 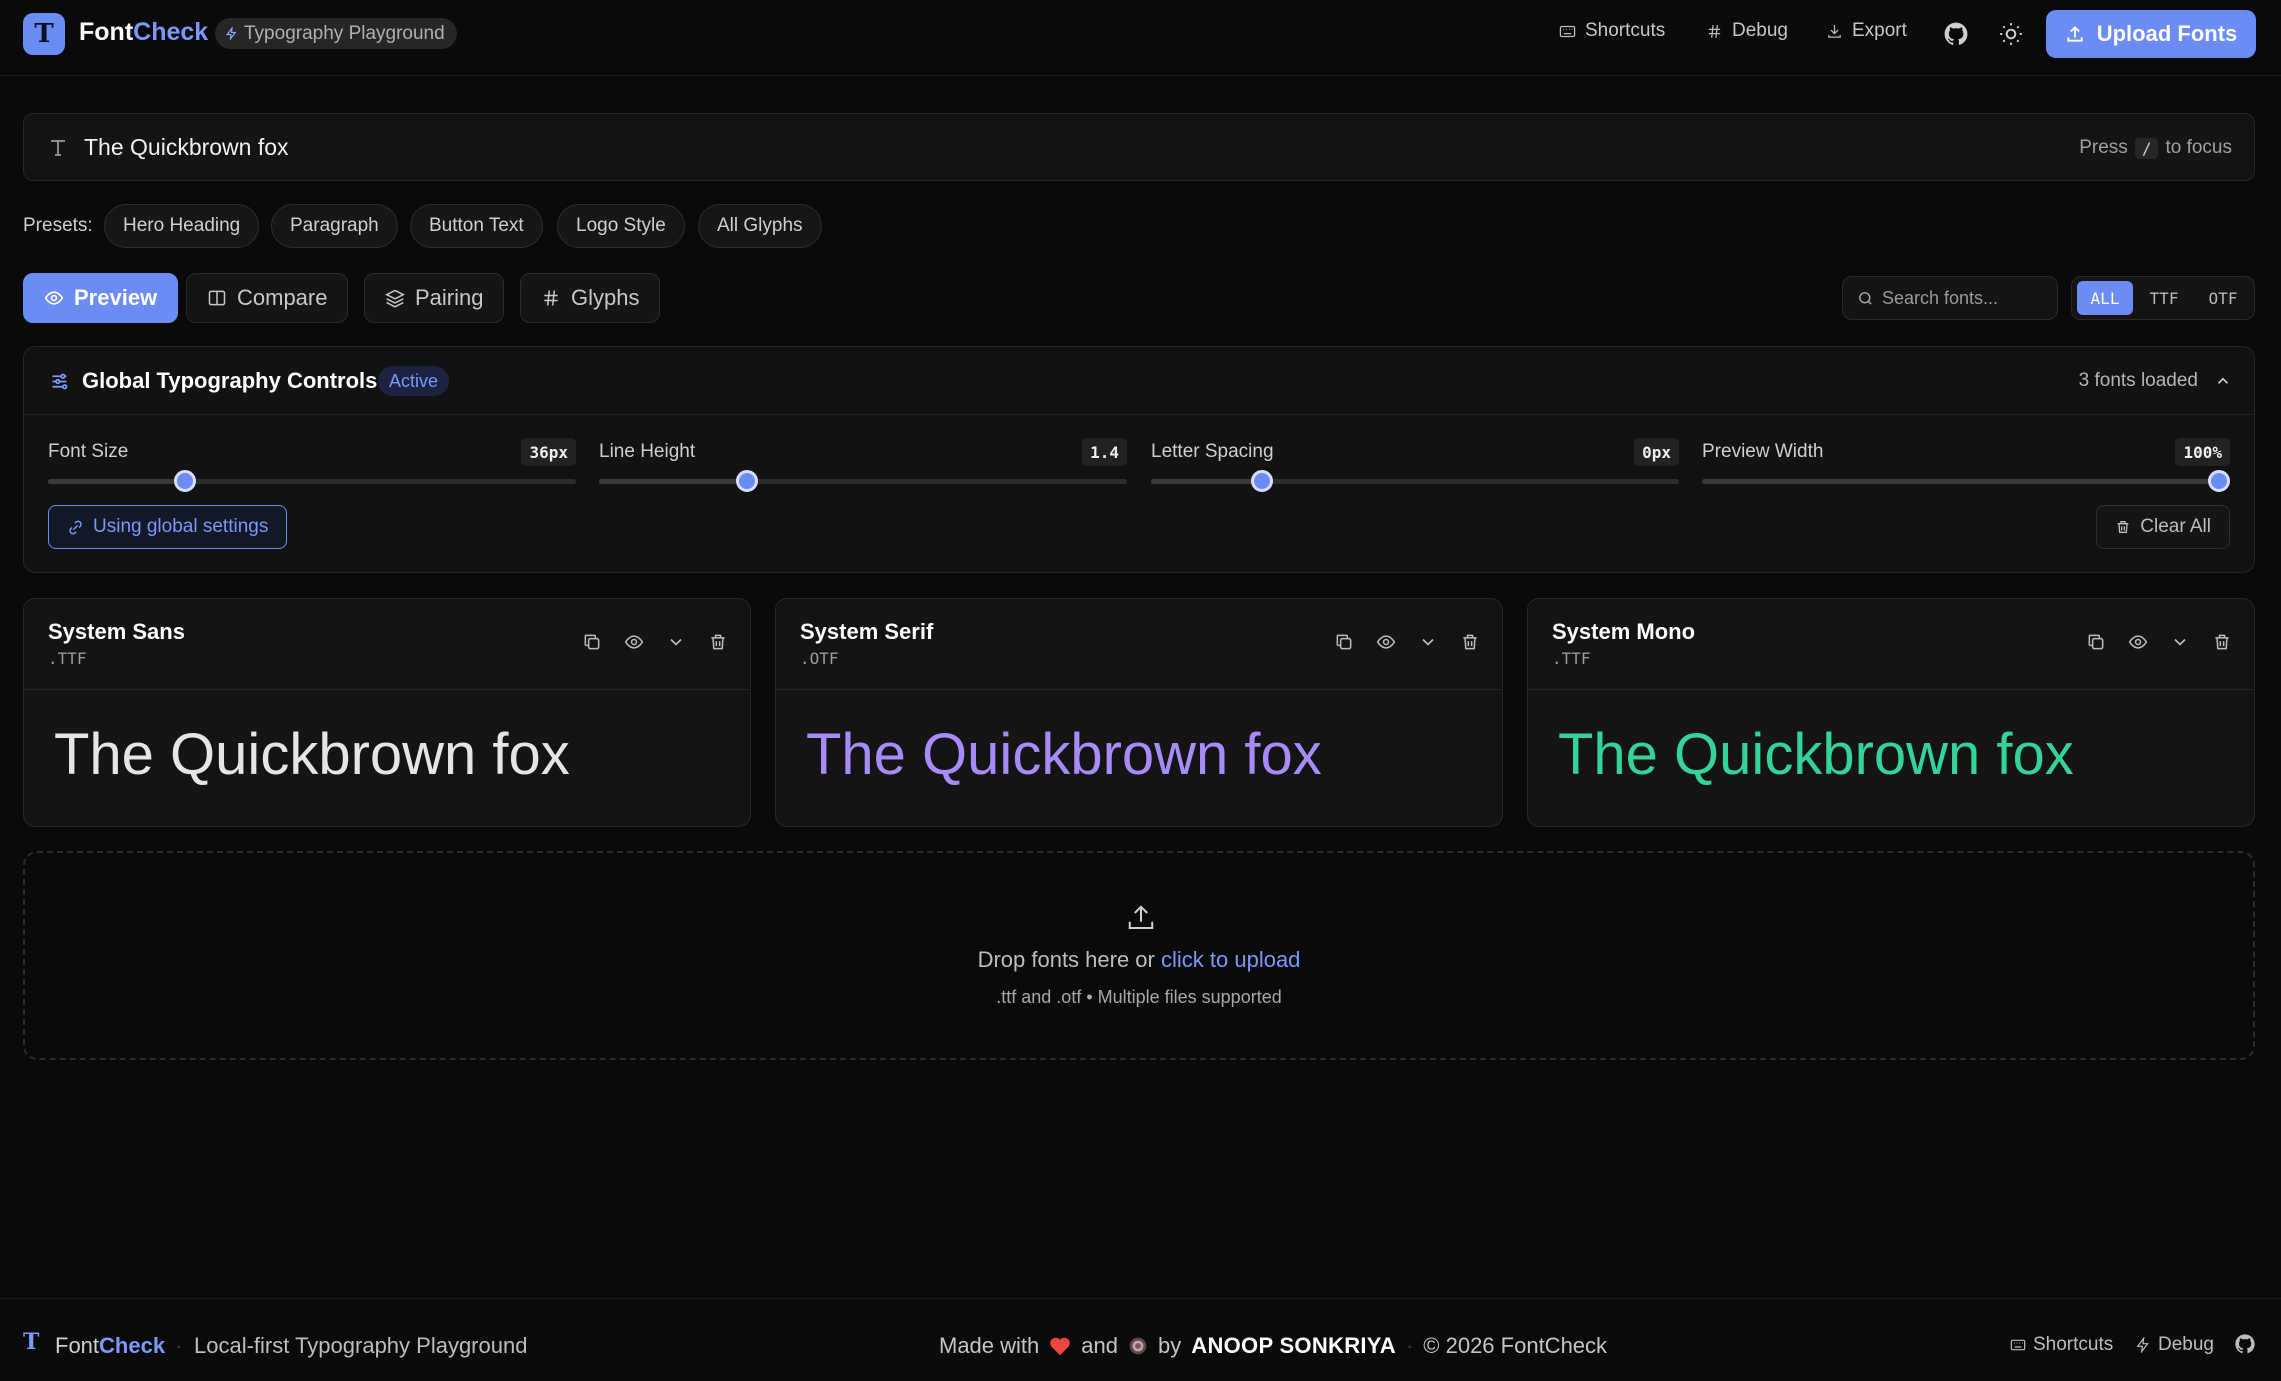 I want to click on tag-label: Typography Playground, so click(x=344, y=33).